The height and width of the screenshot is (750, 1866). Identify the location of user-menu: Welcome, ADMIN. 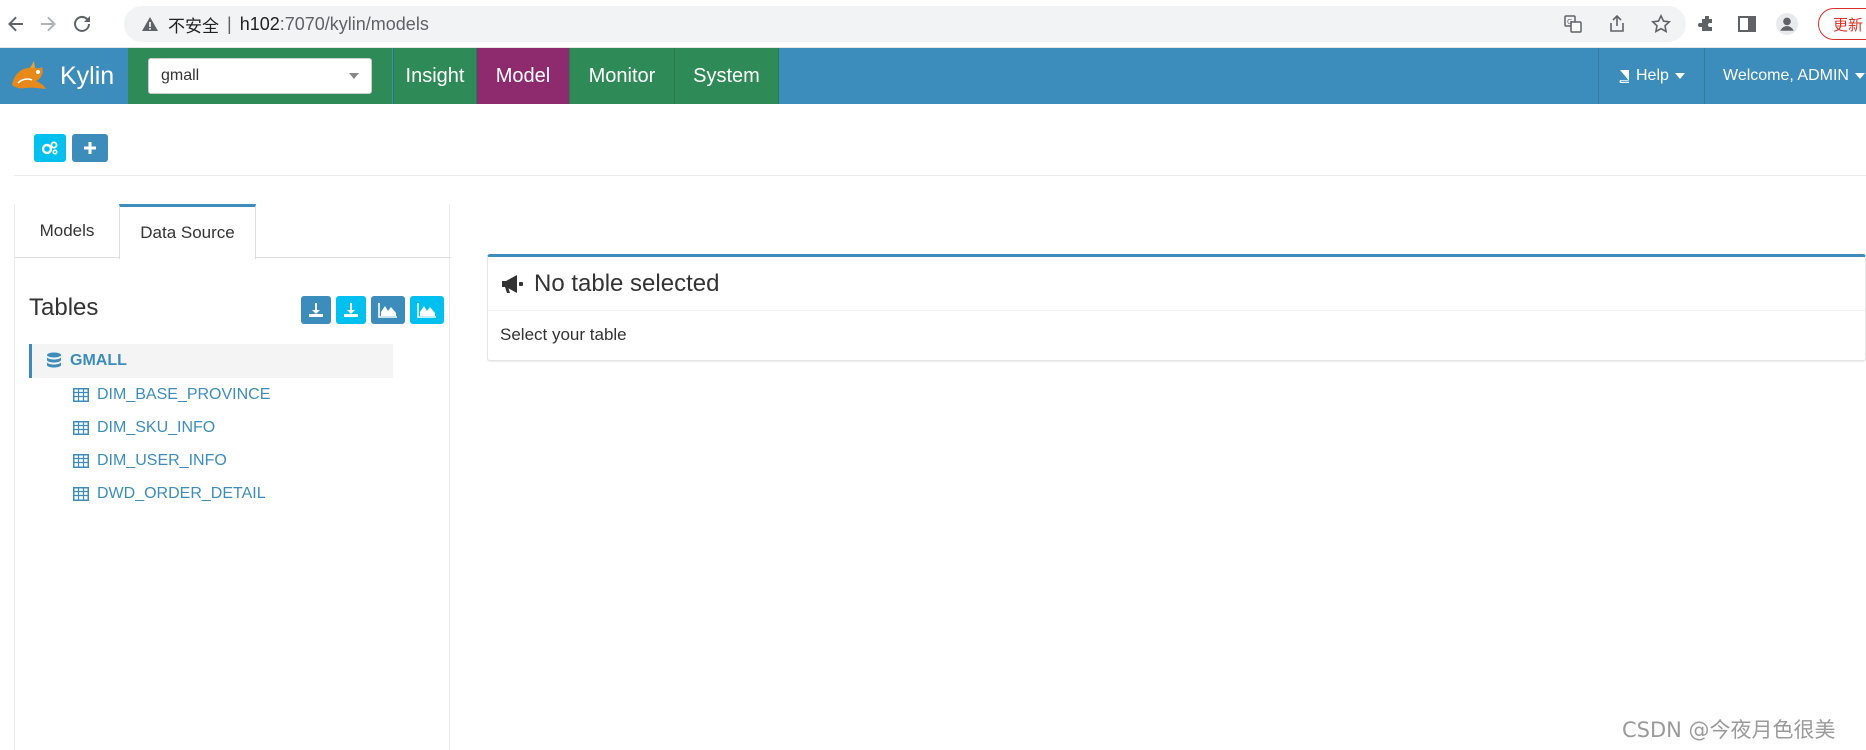
(1785, 76).